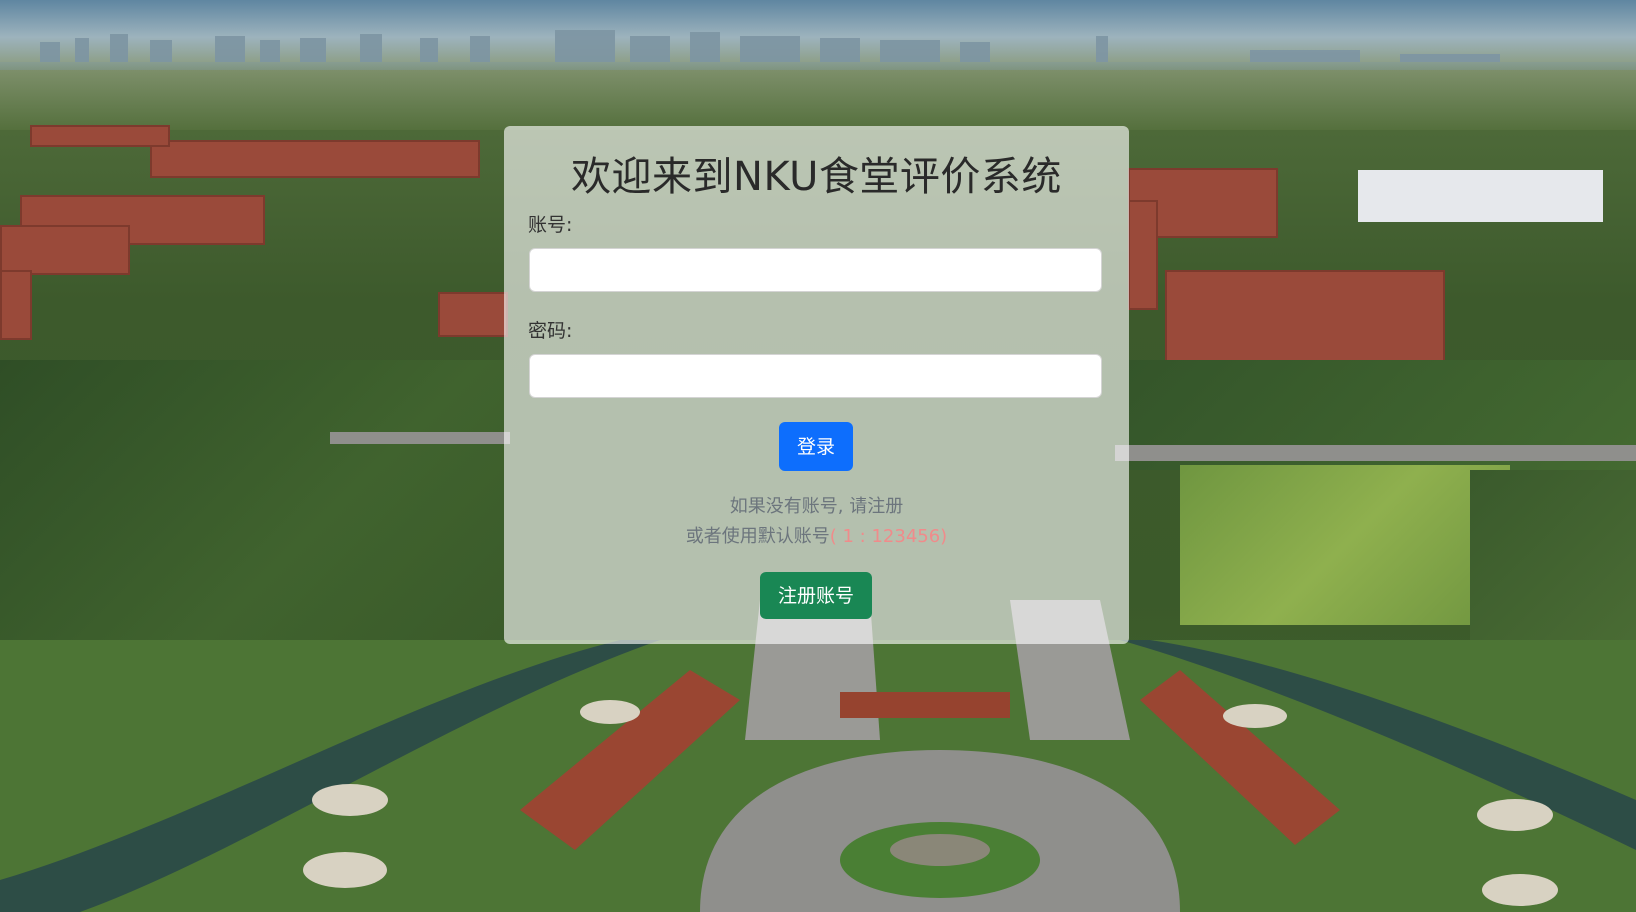 The width and height of the screenshot is (1636, 912). What do you see at coordinates (815, 270) in the screenshot?
I see `account-input` at bounding box center [815, 270].